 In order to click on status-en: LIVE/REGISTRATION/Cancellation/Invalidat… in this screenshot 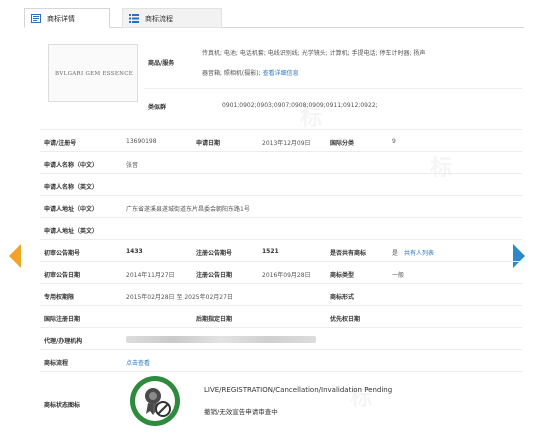, I will do `click(298, 390)`.